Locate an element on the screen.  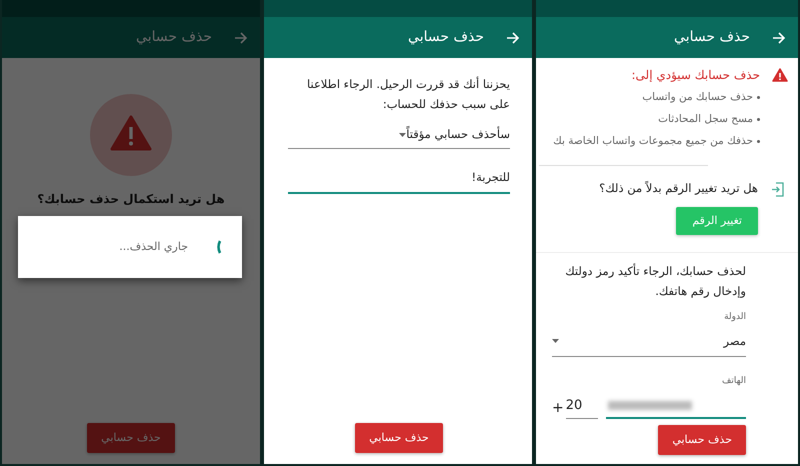
country-dropdown: مصر is located at coordinates (649, 343).